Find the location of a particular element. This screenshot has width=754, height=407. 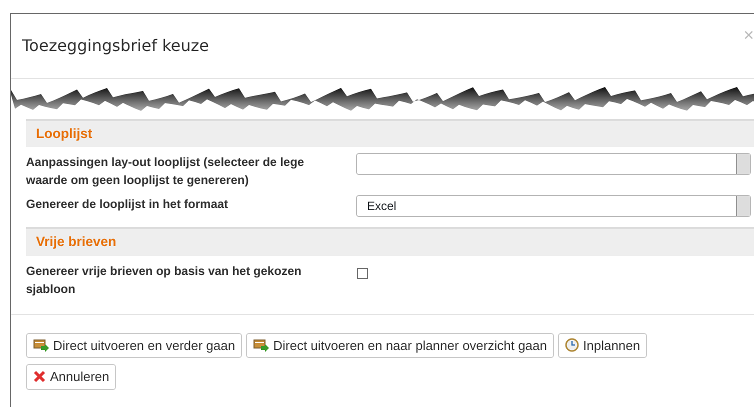

checkbox is located at coordinates (362, 273).